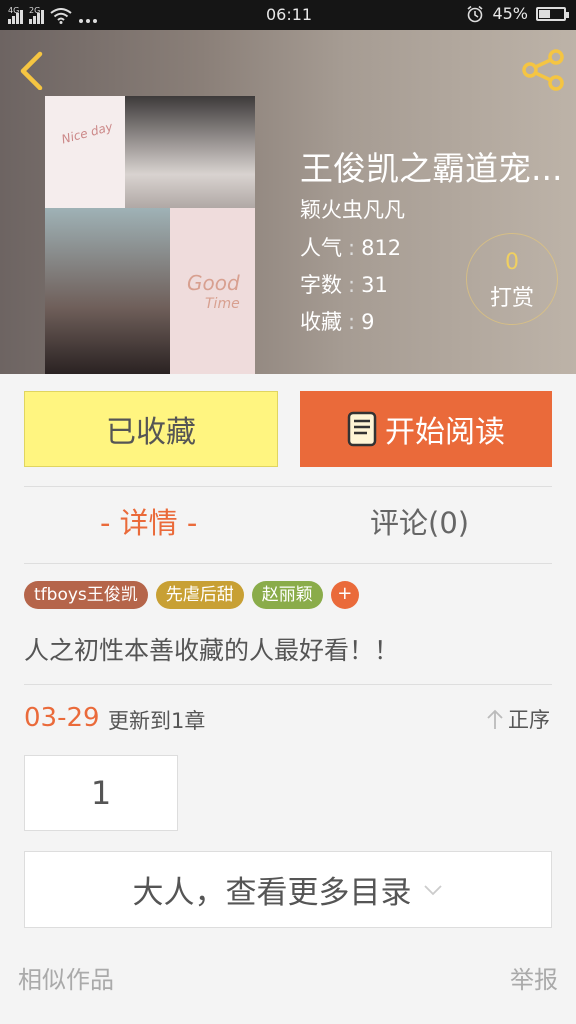 The height and width of the screenshot is (1024, 576). Describe the element at coordinates (62, 718) in the screenshot. I see `update-date: 03-29` at that location.